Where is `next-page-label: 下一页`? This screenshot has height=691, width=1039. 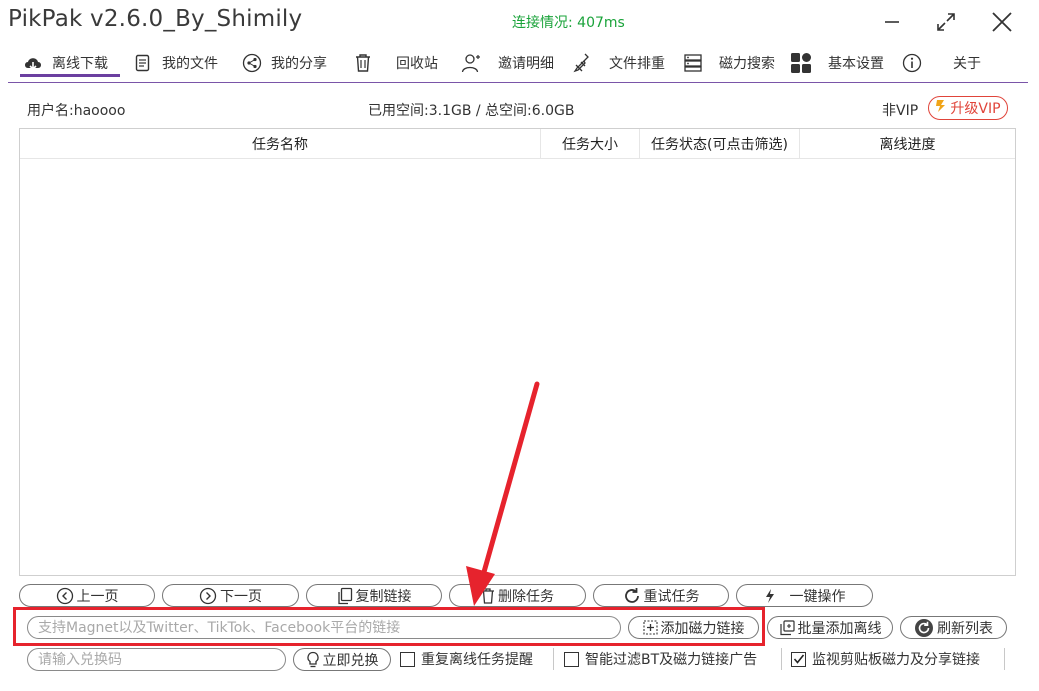 next-page-label: 下一页 is located at coordinates (241, 596).